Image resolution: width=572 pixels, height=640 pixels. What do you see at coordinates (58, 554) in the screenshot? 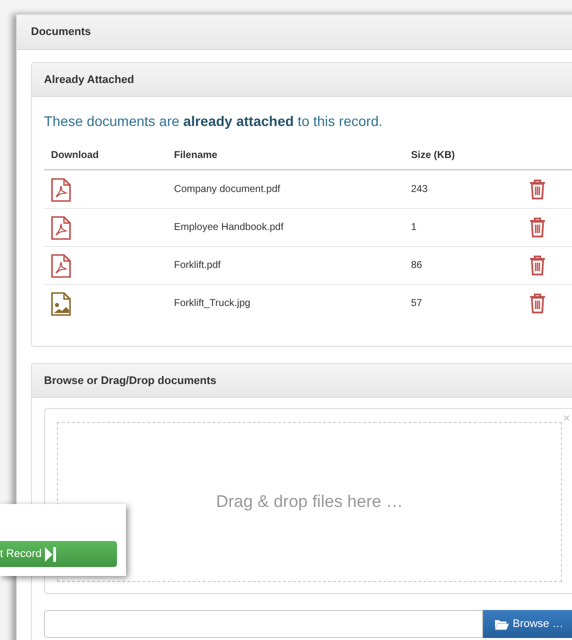
I see `record-button: t Record` at bounding box center [58, 554].